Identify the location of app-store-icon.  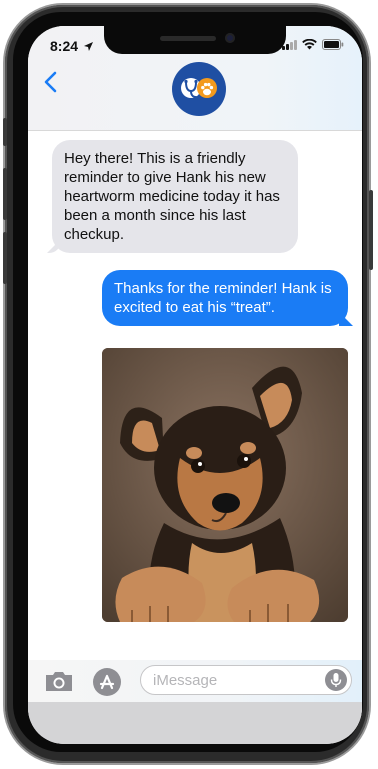
(107, 682).